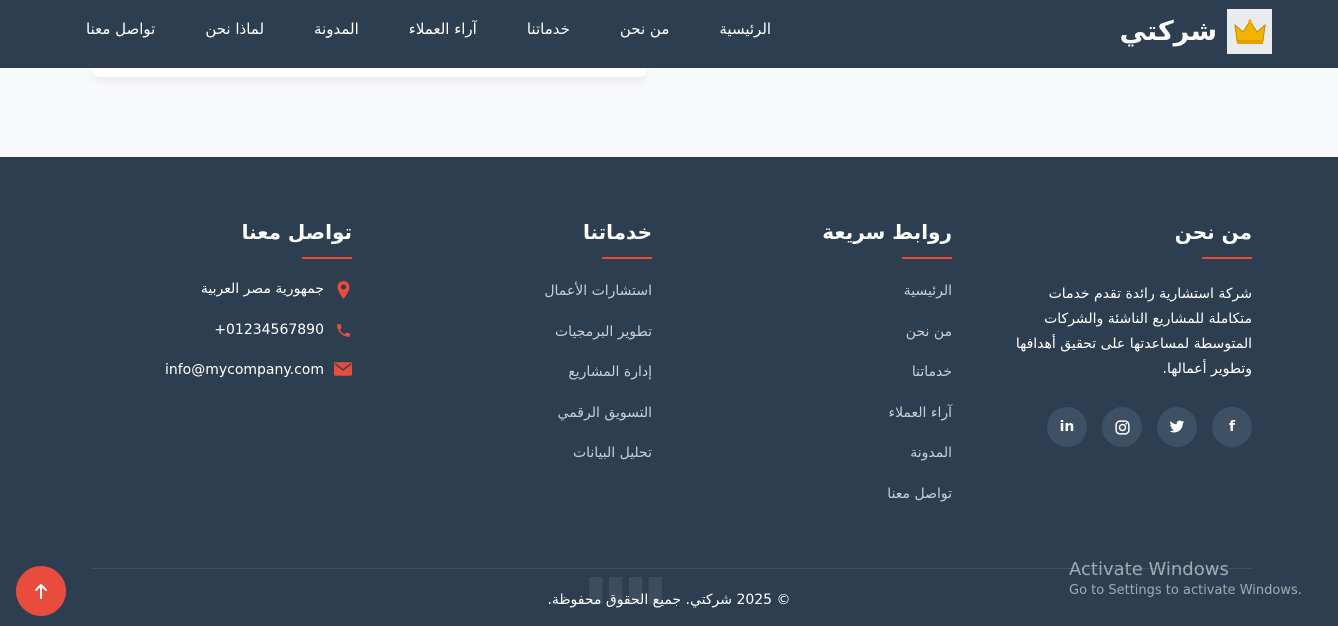  I want to click on footer-link-services: خدماتنا, so click(887, 382).